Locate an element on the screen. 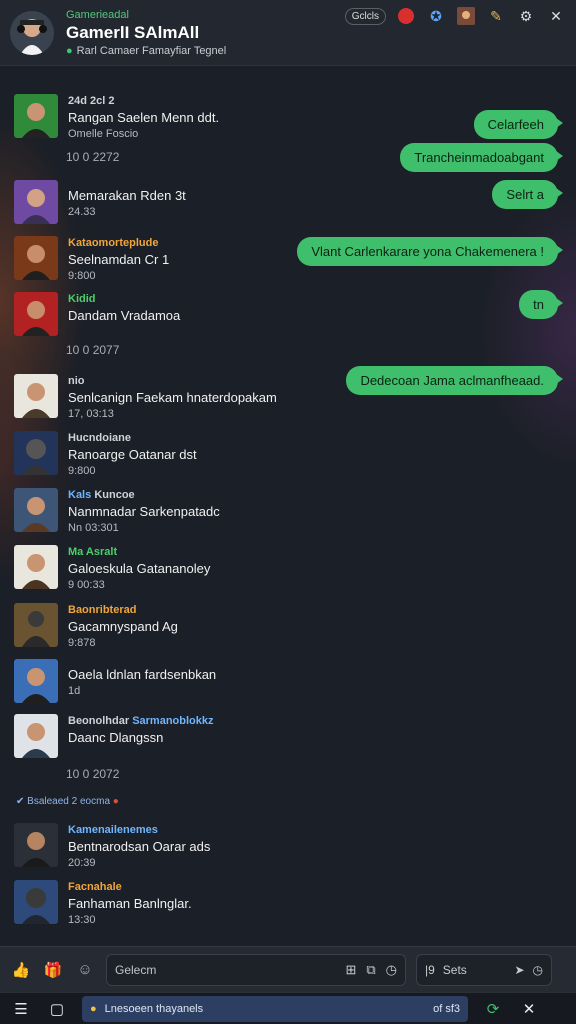 The height and width of the screenshot is (1024, 576). sender-name: Facnahale is located at coordinates (95, 887).